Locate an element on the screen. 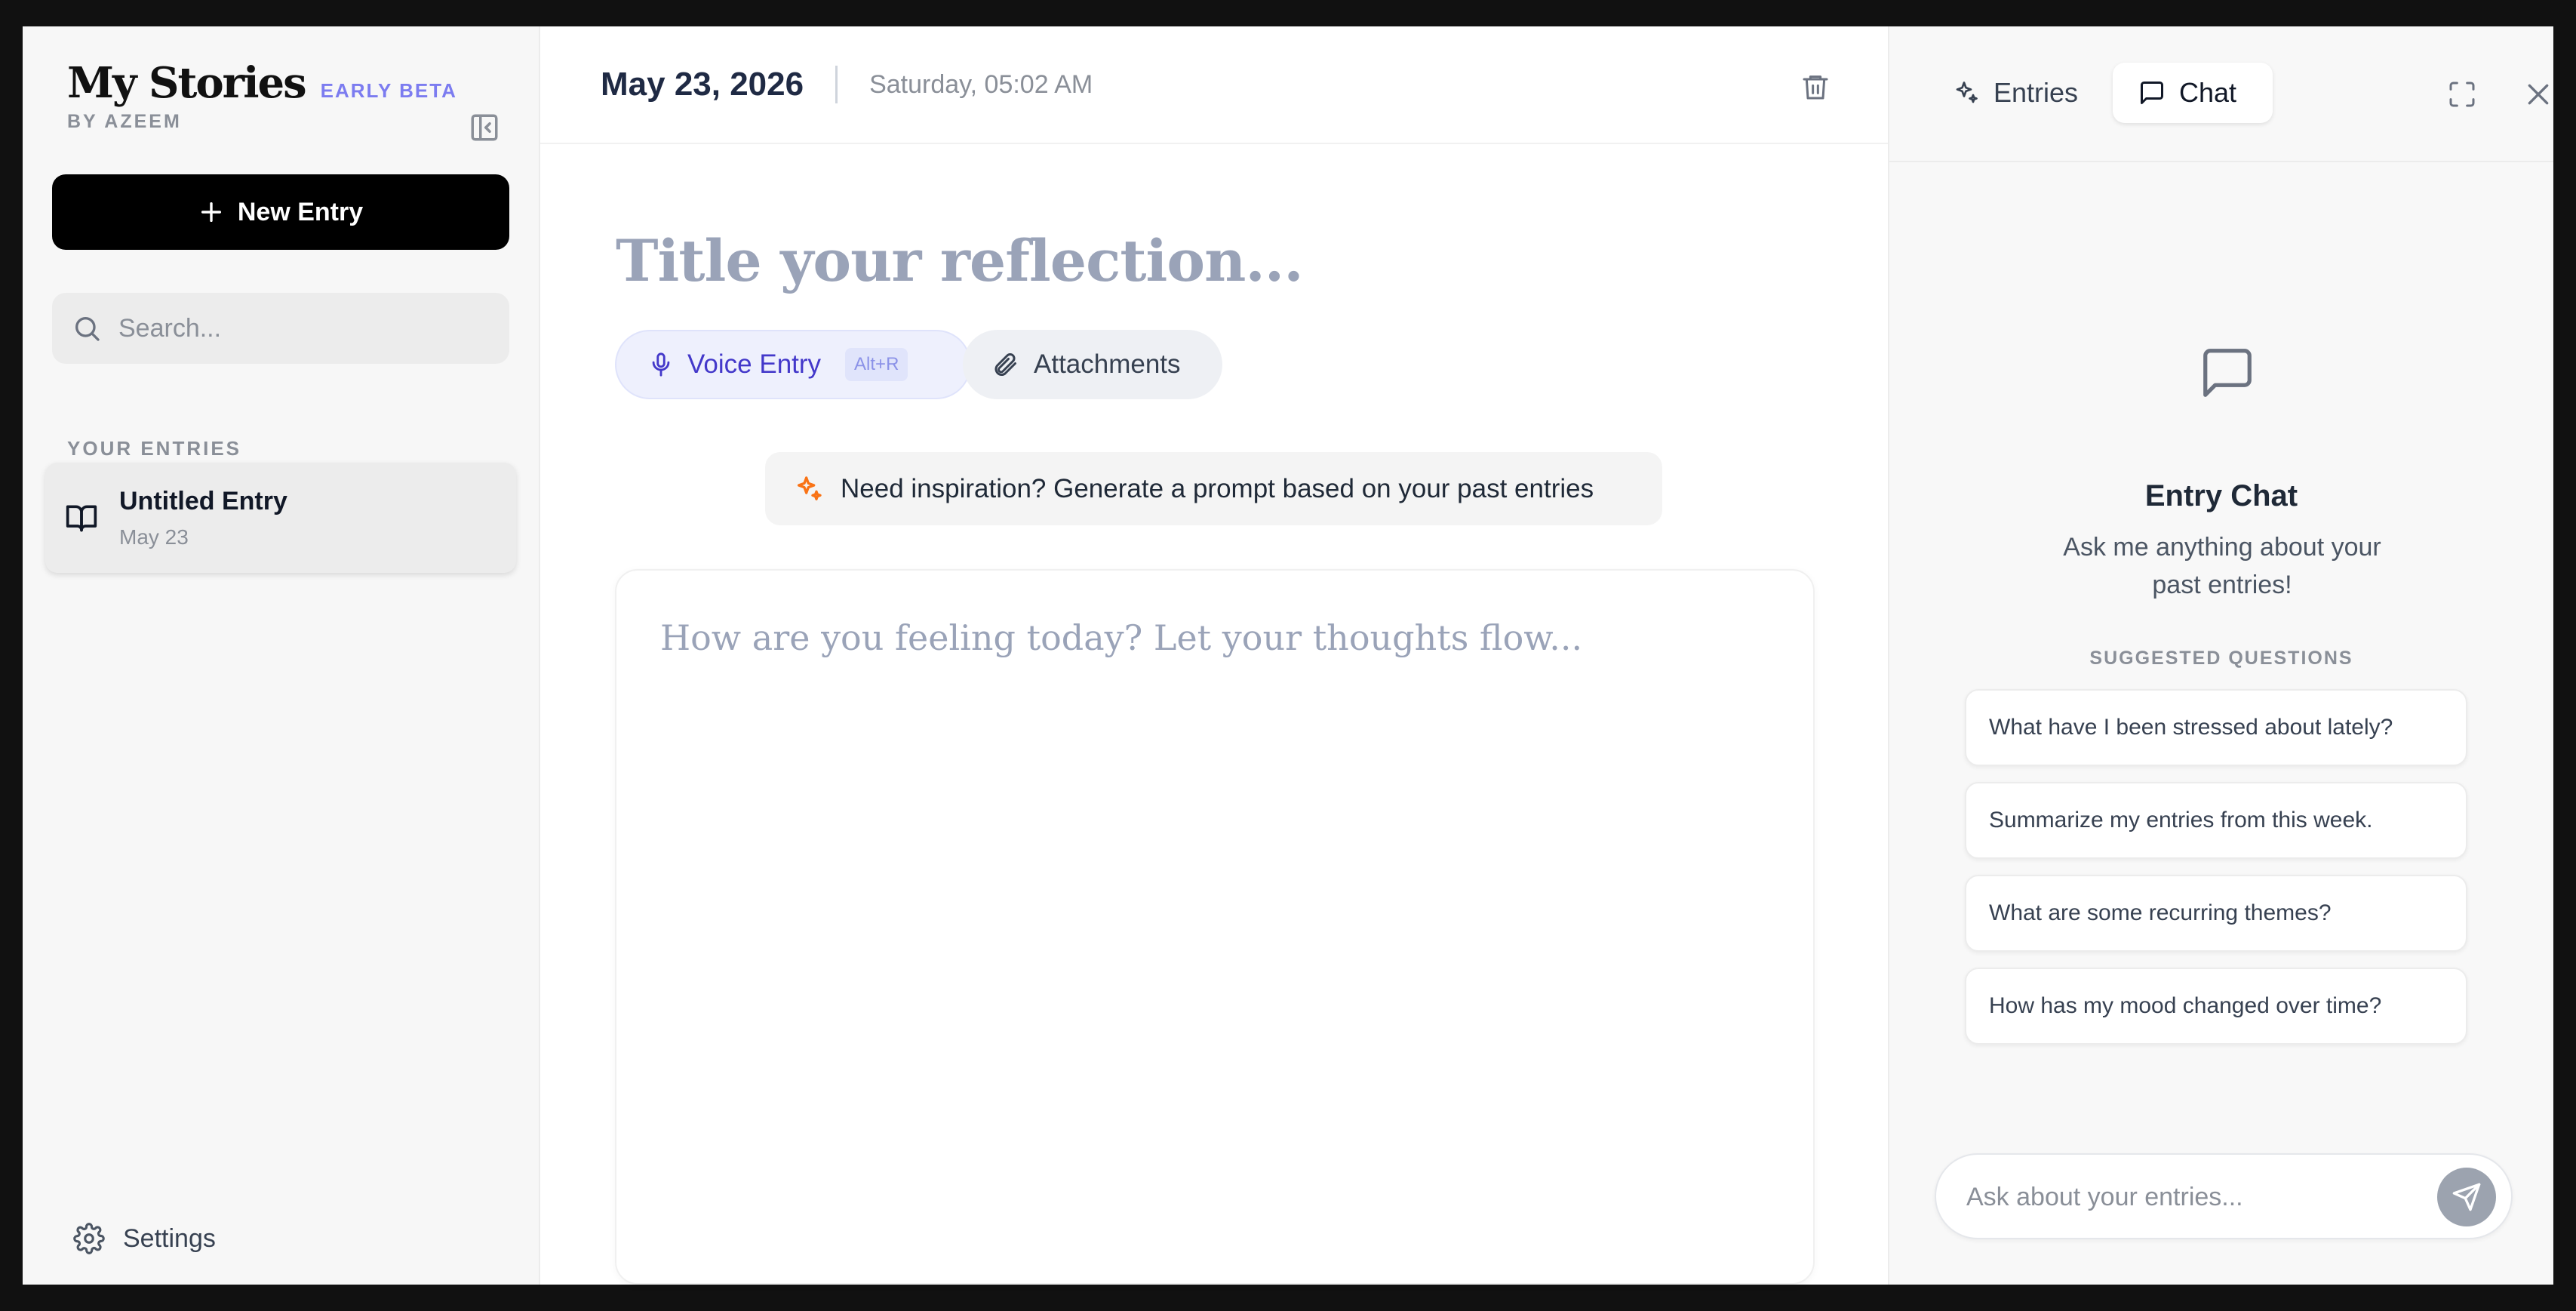 The width and height of the screenshot is (2576, 1311). chat-empty-title: Entry Chat is located at coordinates (2221, 495).